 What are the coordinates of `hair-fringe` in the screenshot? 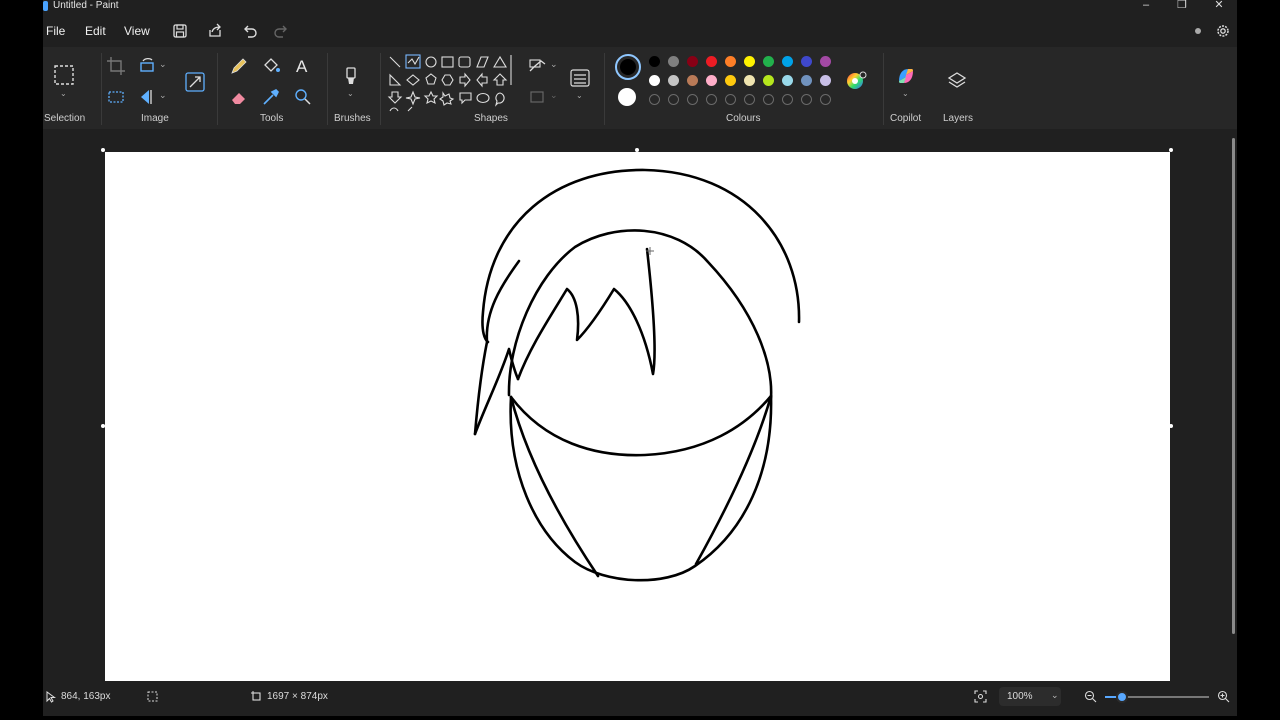 It's located at (586, 314).